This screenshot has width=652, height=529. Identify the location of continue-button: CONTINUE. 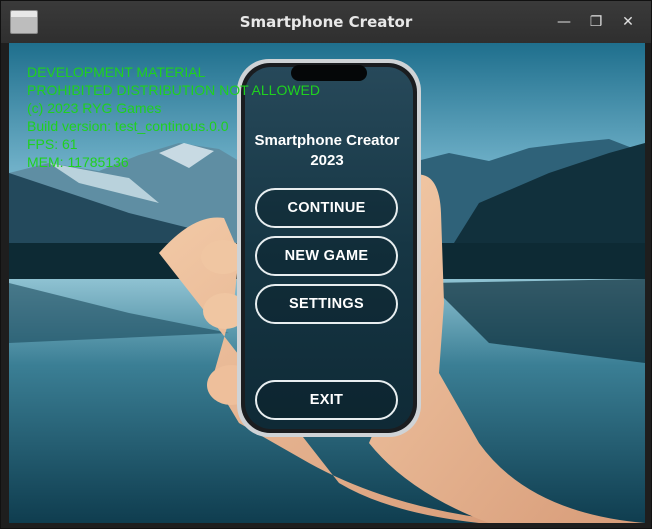
(326, 208).